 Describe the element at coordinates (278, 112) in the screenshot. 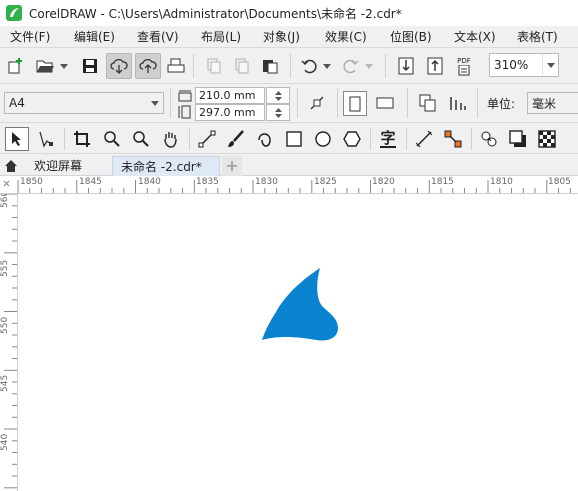

I see `page-height-spinner` at that location.